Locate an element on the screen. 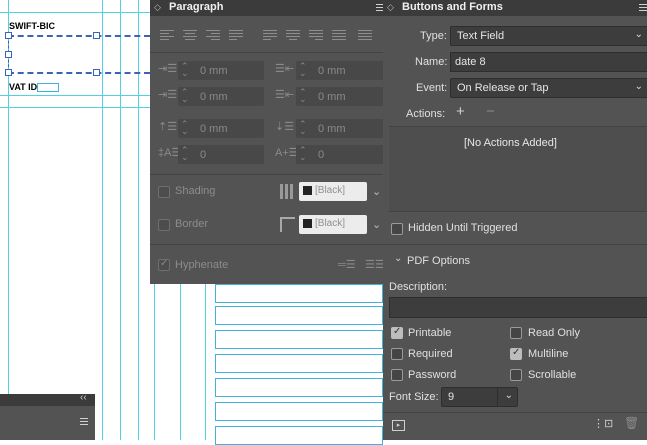  password-checkbox is located at coordinates (397, 375).